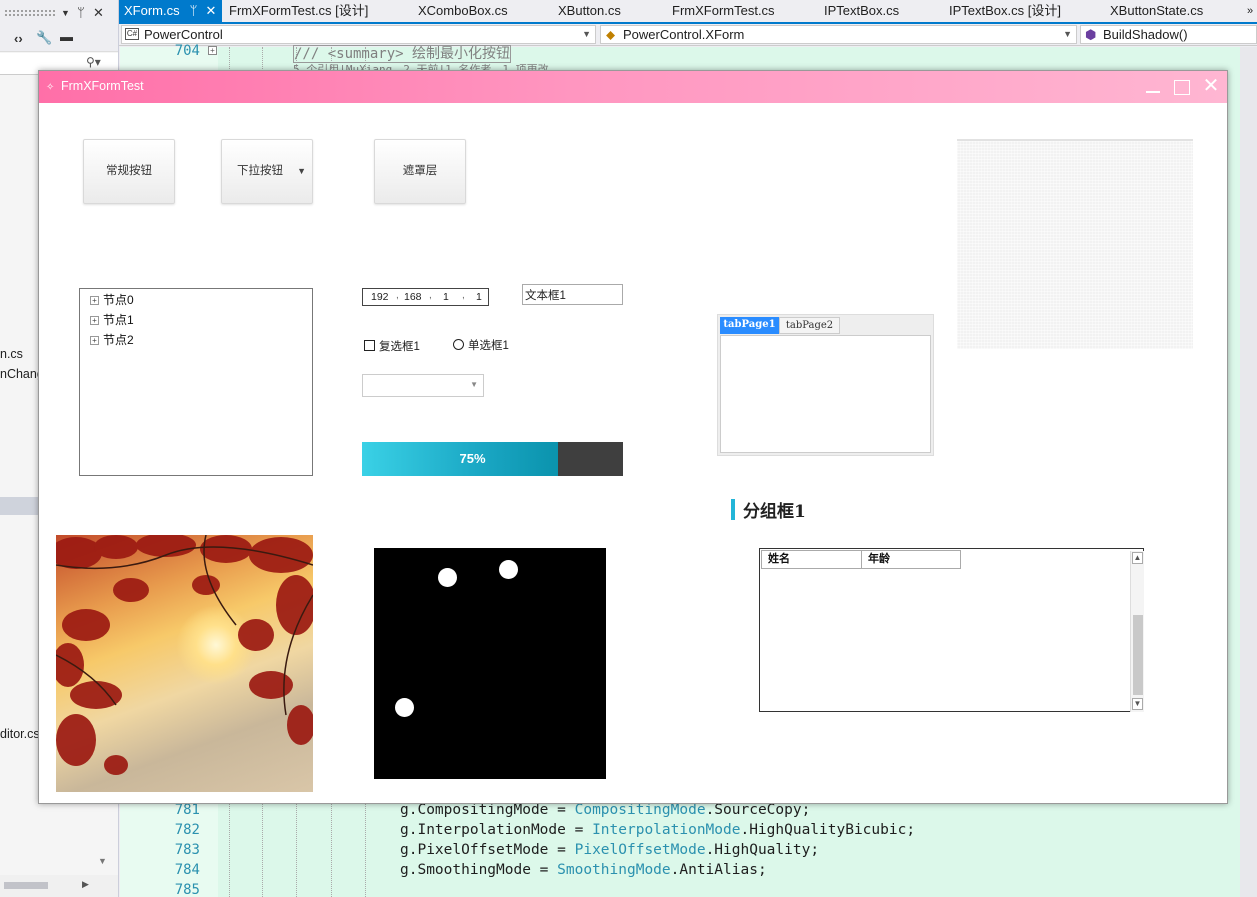 The width and height of the screenshot is (1257, 897). What do you see at coordinates (911, 559) in the screenshot?
I see `column-header-age: 年龄` at bounding box center [911, 559].